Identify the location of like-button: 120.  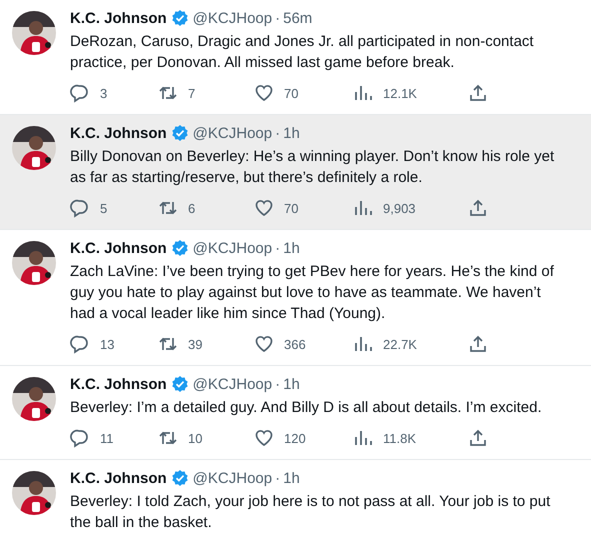
(280, 438).